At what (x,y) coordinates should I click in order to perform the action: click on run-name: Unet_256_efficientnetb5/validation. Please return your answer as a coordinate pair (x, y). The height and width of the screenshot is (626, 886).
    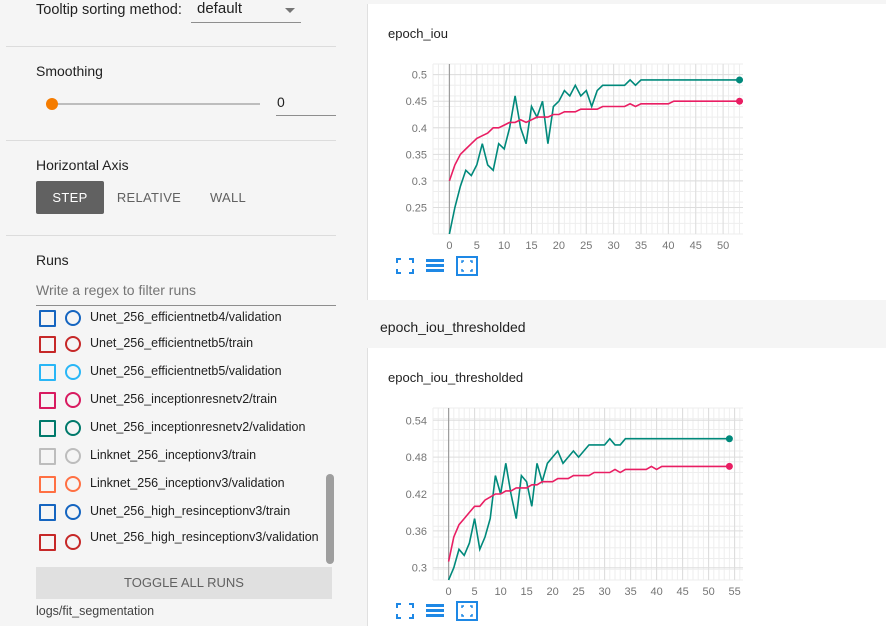
    Looking at the image, I should click on (186, 371).